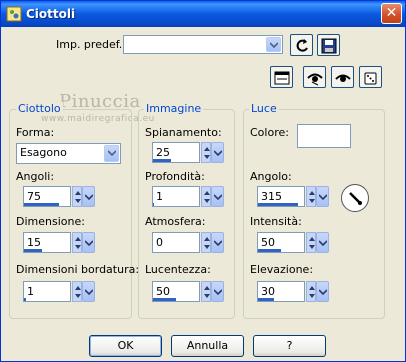  Describe the element at coordinates (293, 291) in the screenshot. I see `elevazione-stepper: 30` at that location.